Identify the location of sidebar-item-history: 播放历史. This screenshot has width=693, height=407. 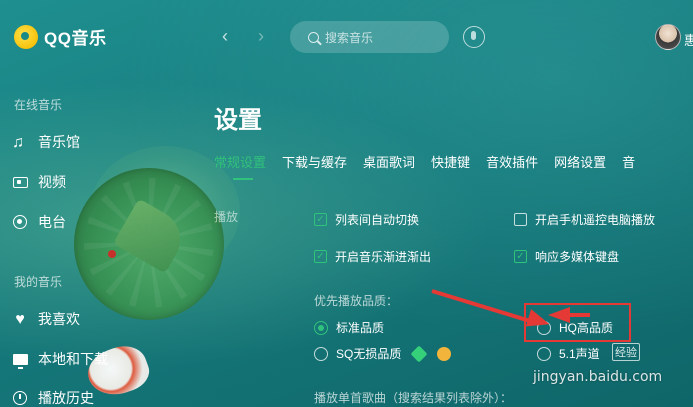
(53, 397).